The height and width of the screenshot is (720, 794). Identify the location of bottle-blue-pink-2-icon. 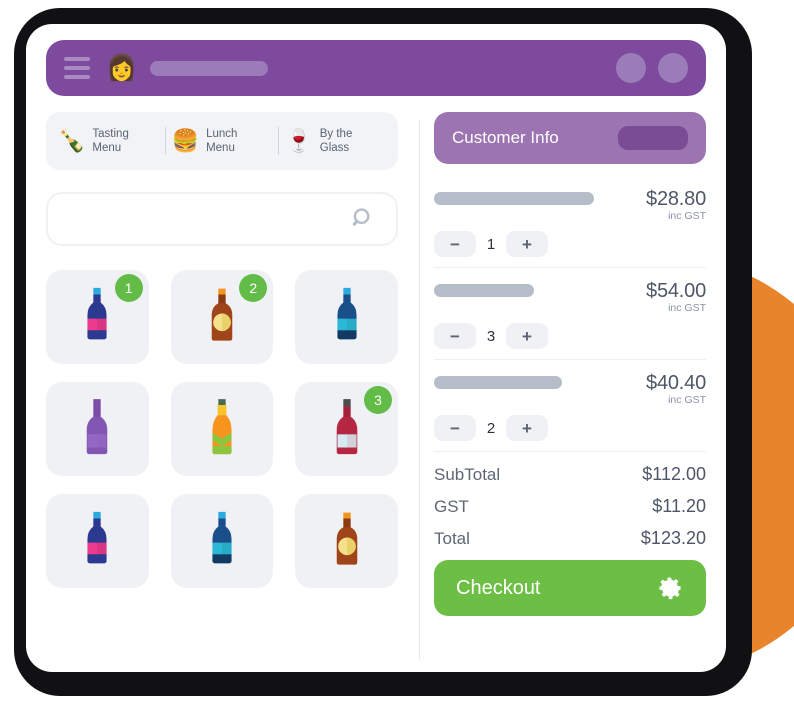
(97, 541).